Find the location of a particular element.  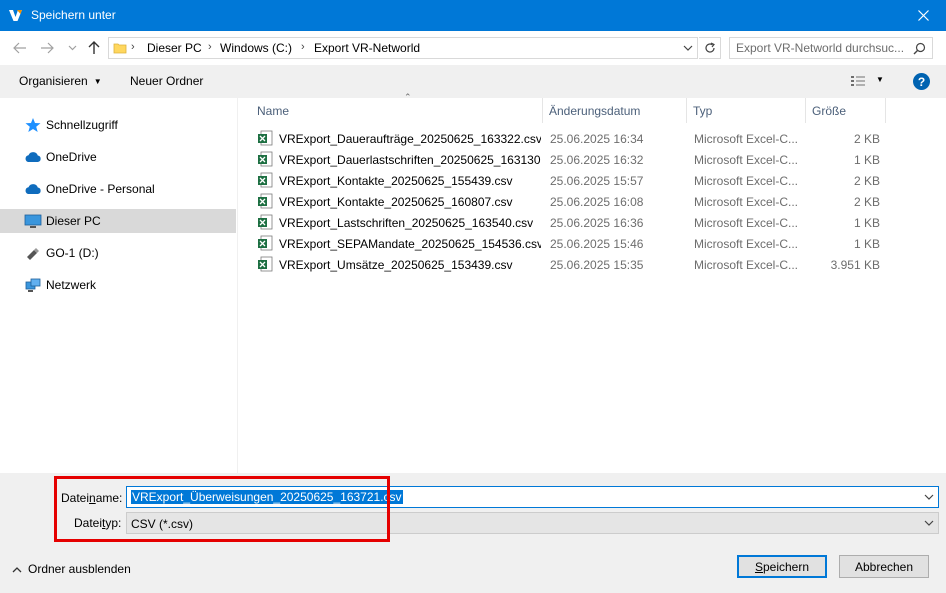

forward-button is located at coordinates (47, 48).